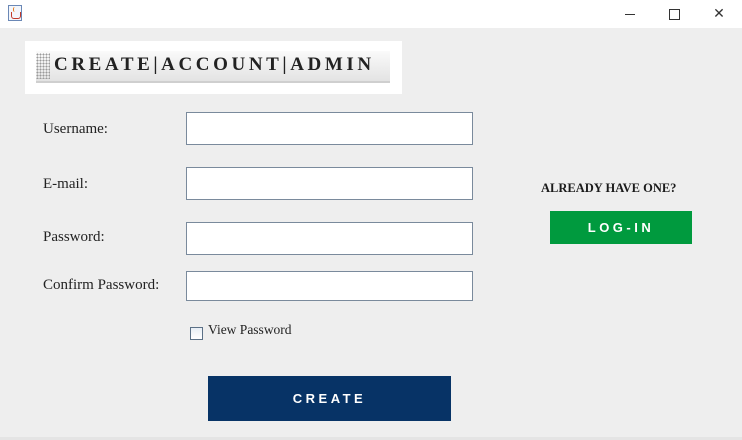 The image size is (742, 440). I want to click on password-label: Password:, so click(74, 237).